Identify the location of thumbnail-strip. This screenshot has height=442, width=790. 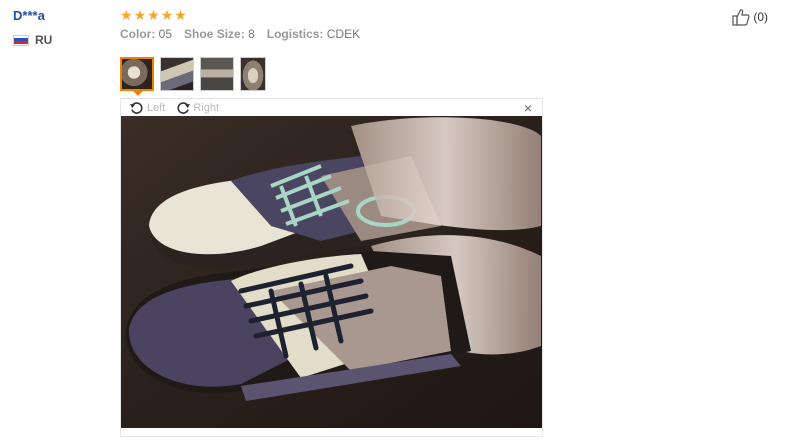
(193, 74).